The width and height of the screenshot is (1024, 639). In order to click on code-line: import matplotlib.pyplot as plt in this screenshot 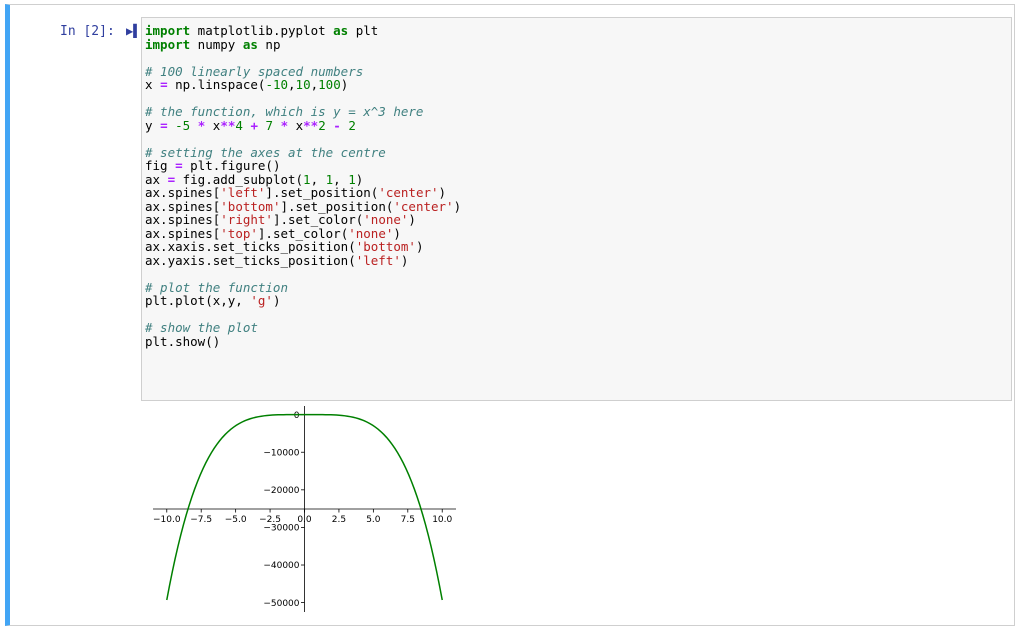, I will do `click(303, 31)`.